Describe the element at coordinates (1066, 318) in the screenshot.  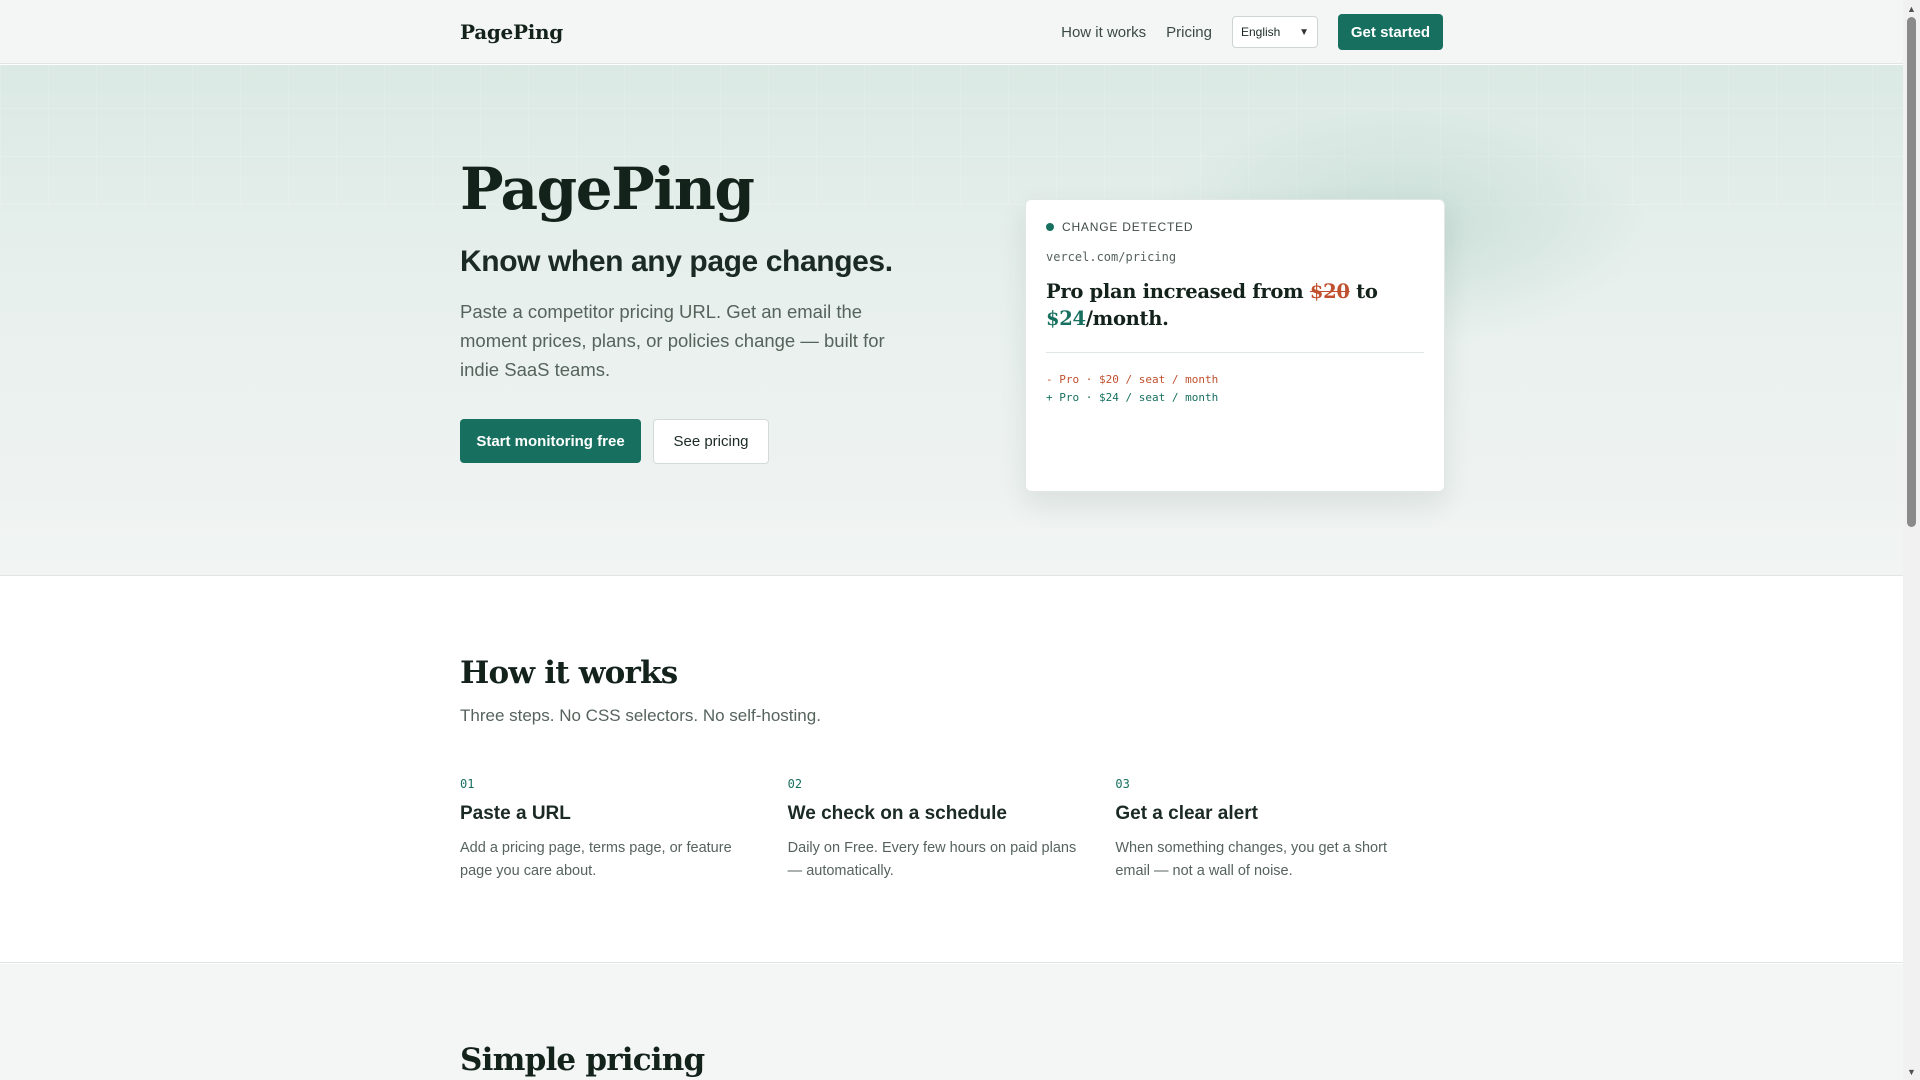
I see `new-price: $24` at that location.